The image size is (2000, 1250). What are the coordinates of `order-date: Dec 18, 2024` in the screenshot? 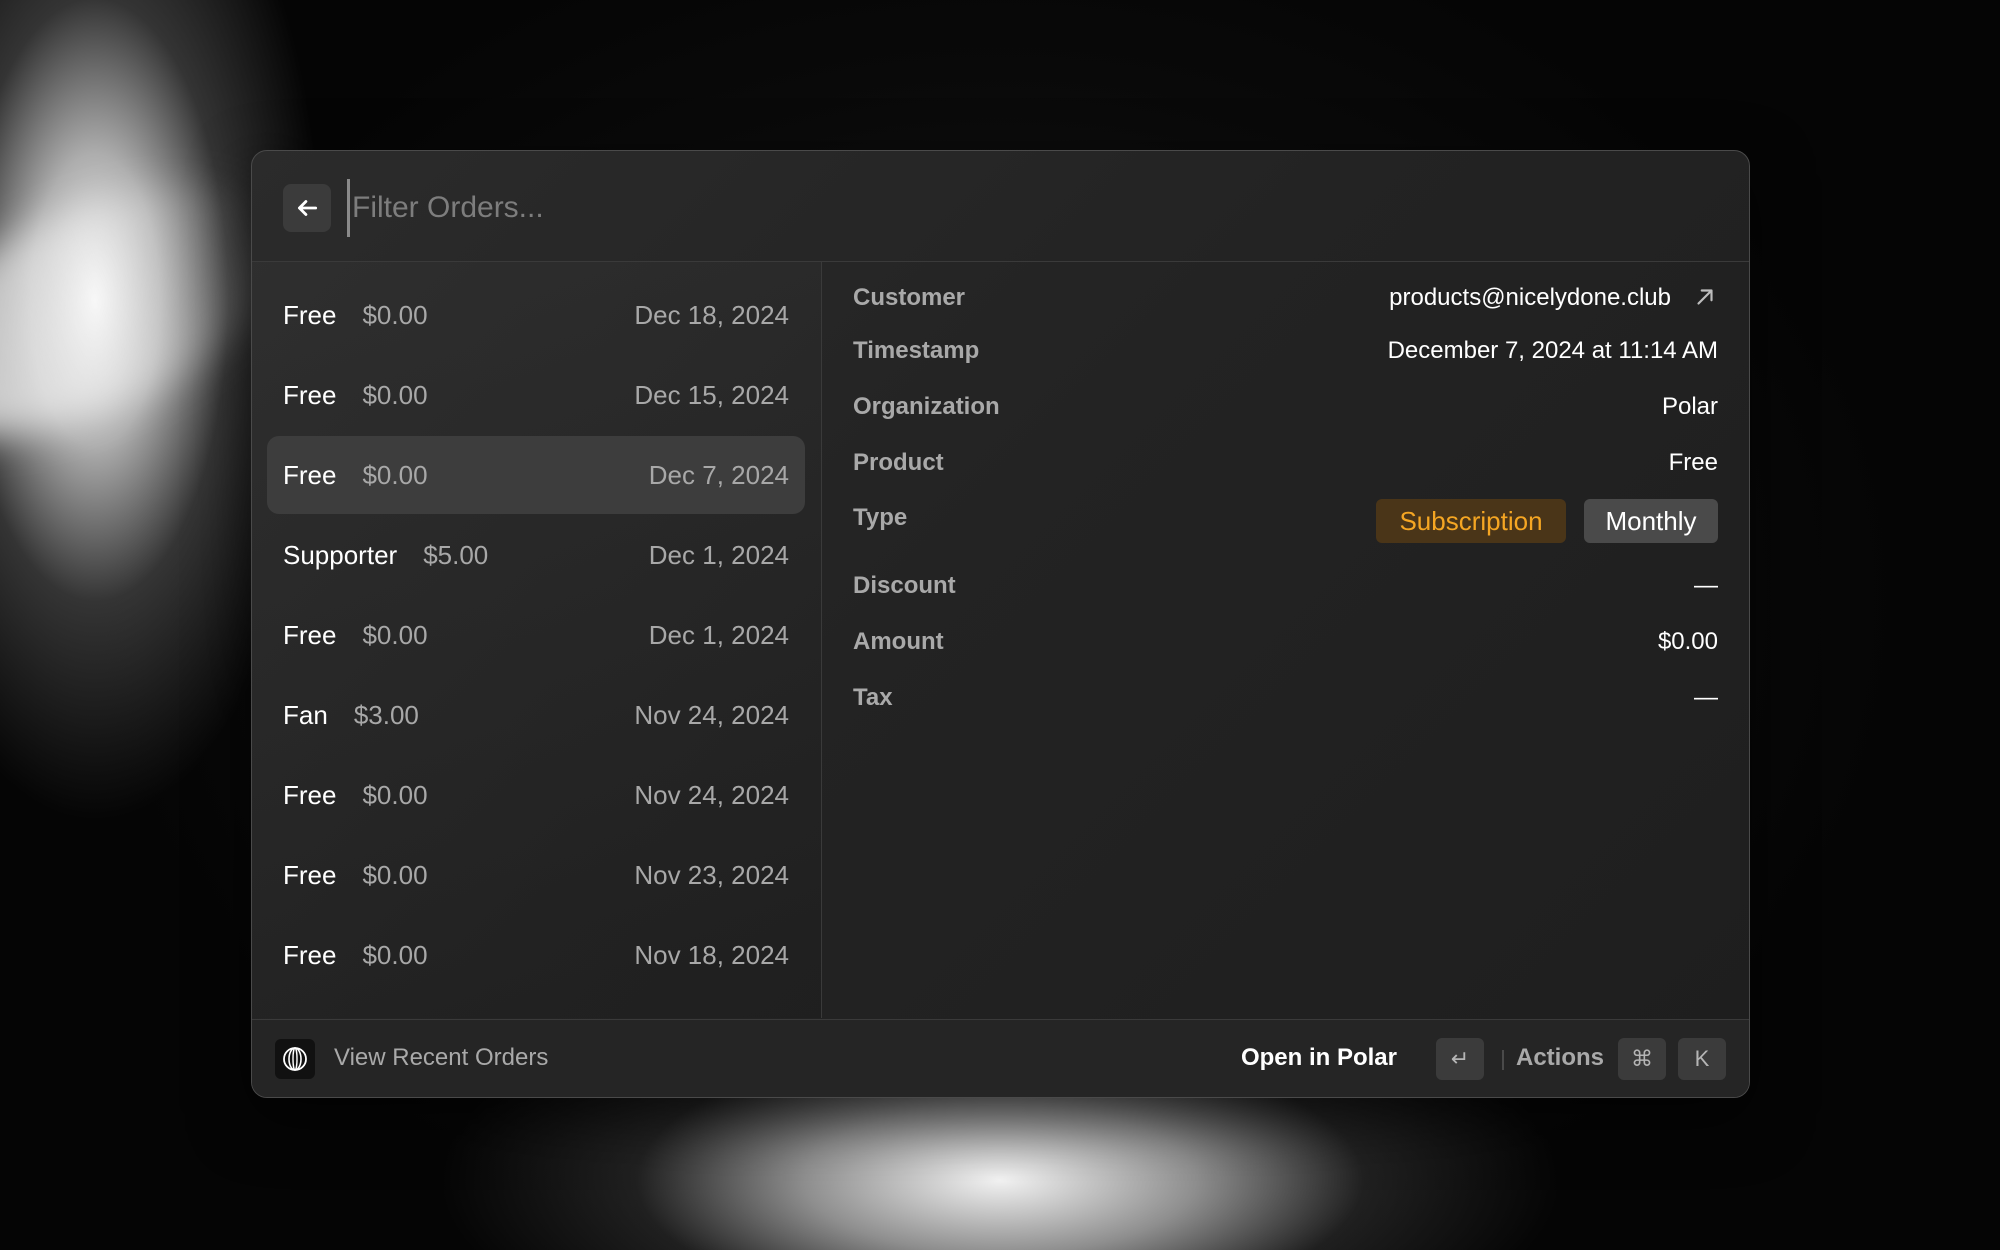 It's located at (711, 314).